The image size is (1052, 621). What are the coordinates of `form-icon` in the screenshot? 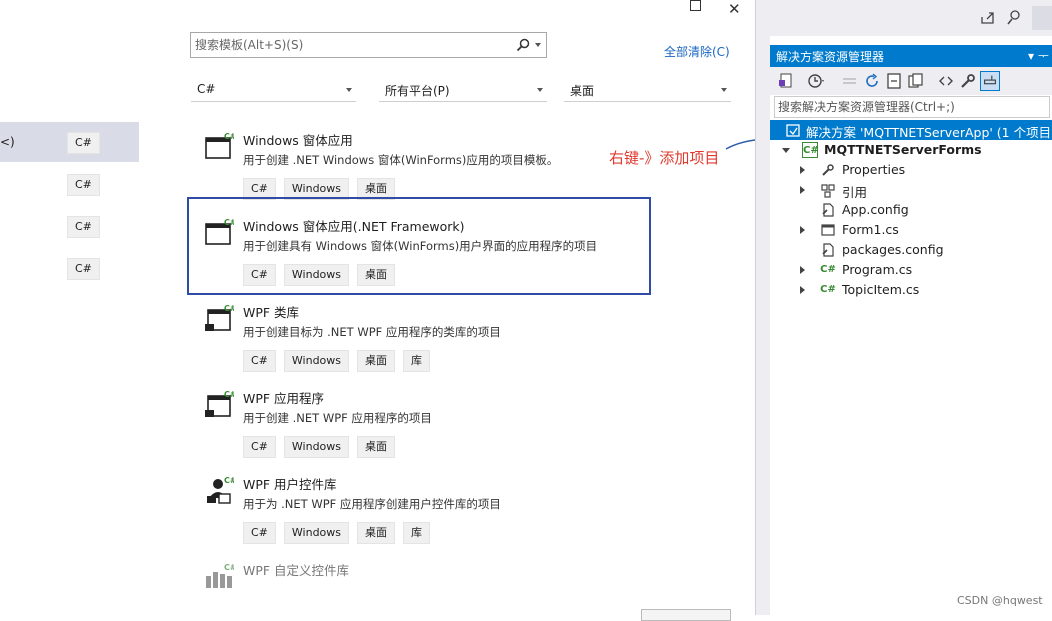 It's located at (828, 230).